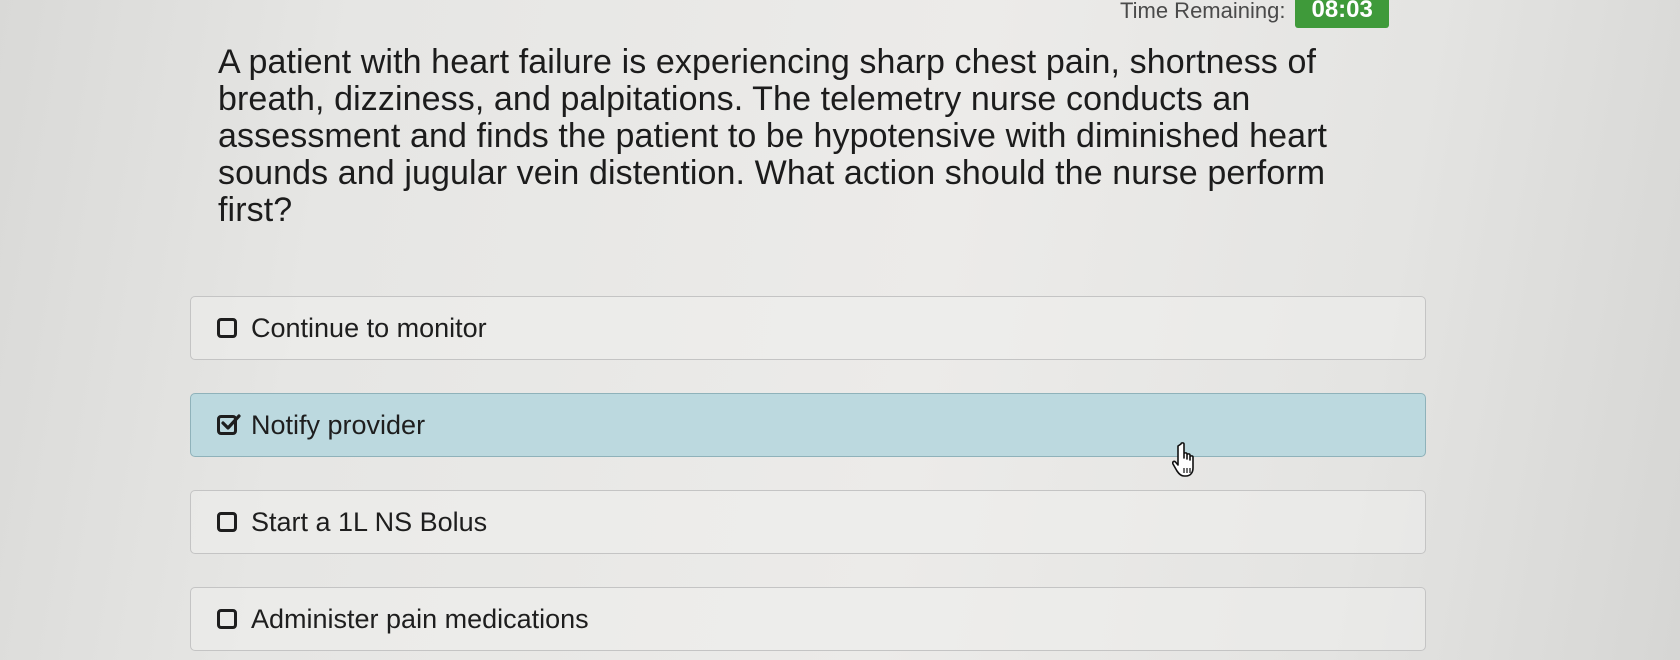 The image size is (1680, 660). What do you see at coordinates (808, 328) in the screenshot?
I see `option-continue-to-monitor: Continue to monitor` at bounding box center [808, 328].